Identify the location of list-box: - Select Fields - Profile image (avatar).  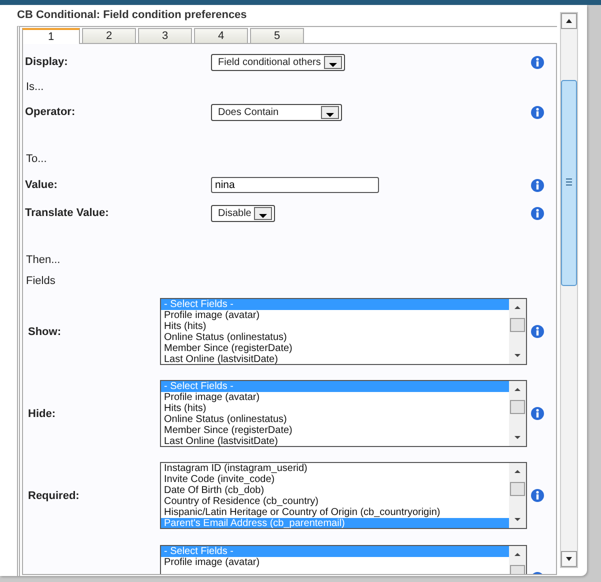
(343, 559).